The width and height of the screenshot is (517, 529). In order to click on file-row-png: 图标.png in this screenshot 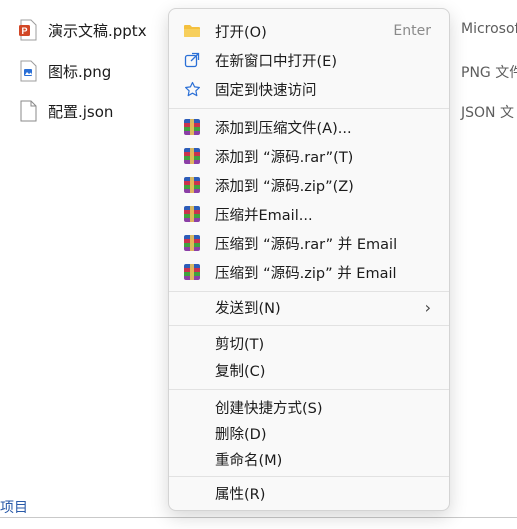, I will do `click(64, 71)`.